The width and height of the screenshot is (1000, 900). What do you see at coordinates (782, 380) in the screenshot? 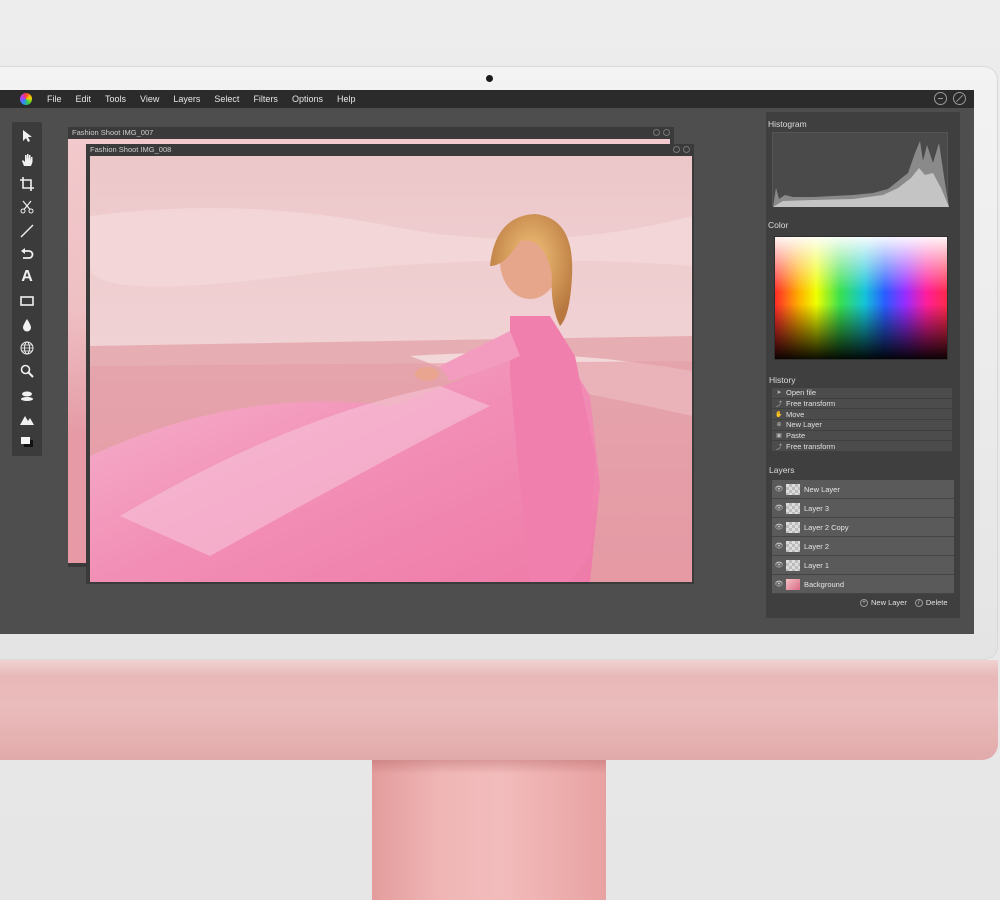
I see `history-label: History` at bounding box center [782, 380].